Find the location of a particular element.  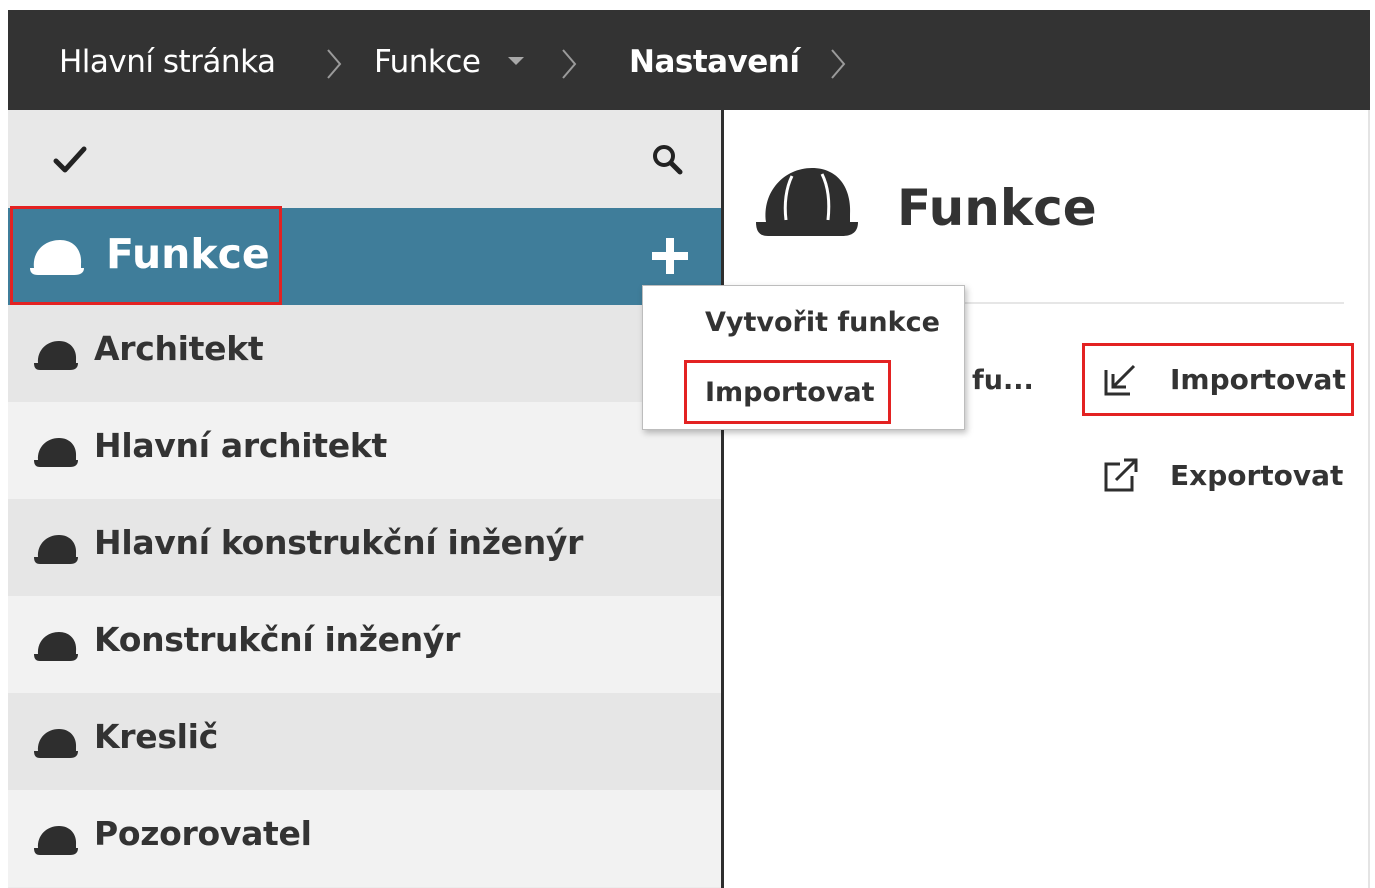

breadcrumb-nastaveni: Nastavení is located at coordinates (714, 62).